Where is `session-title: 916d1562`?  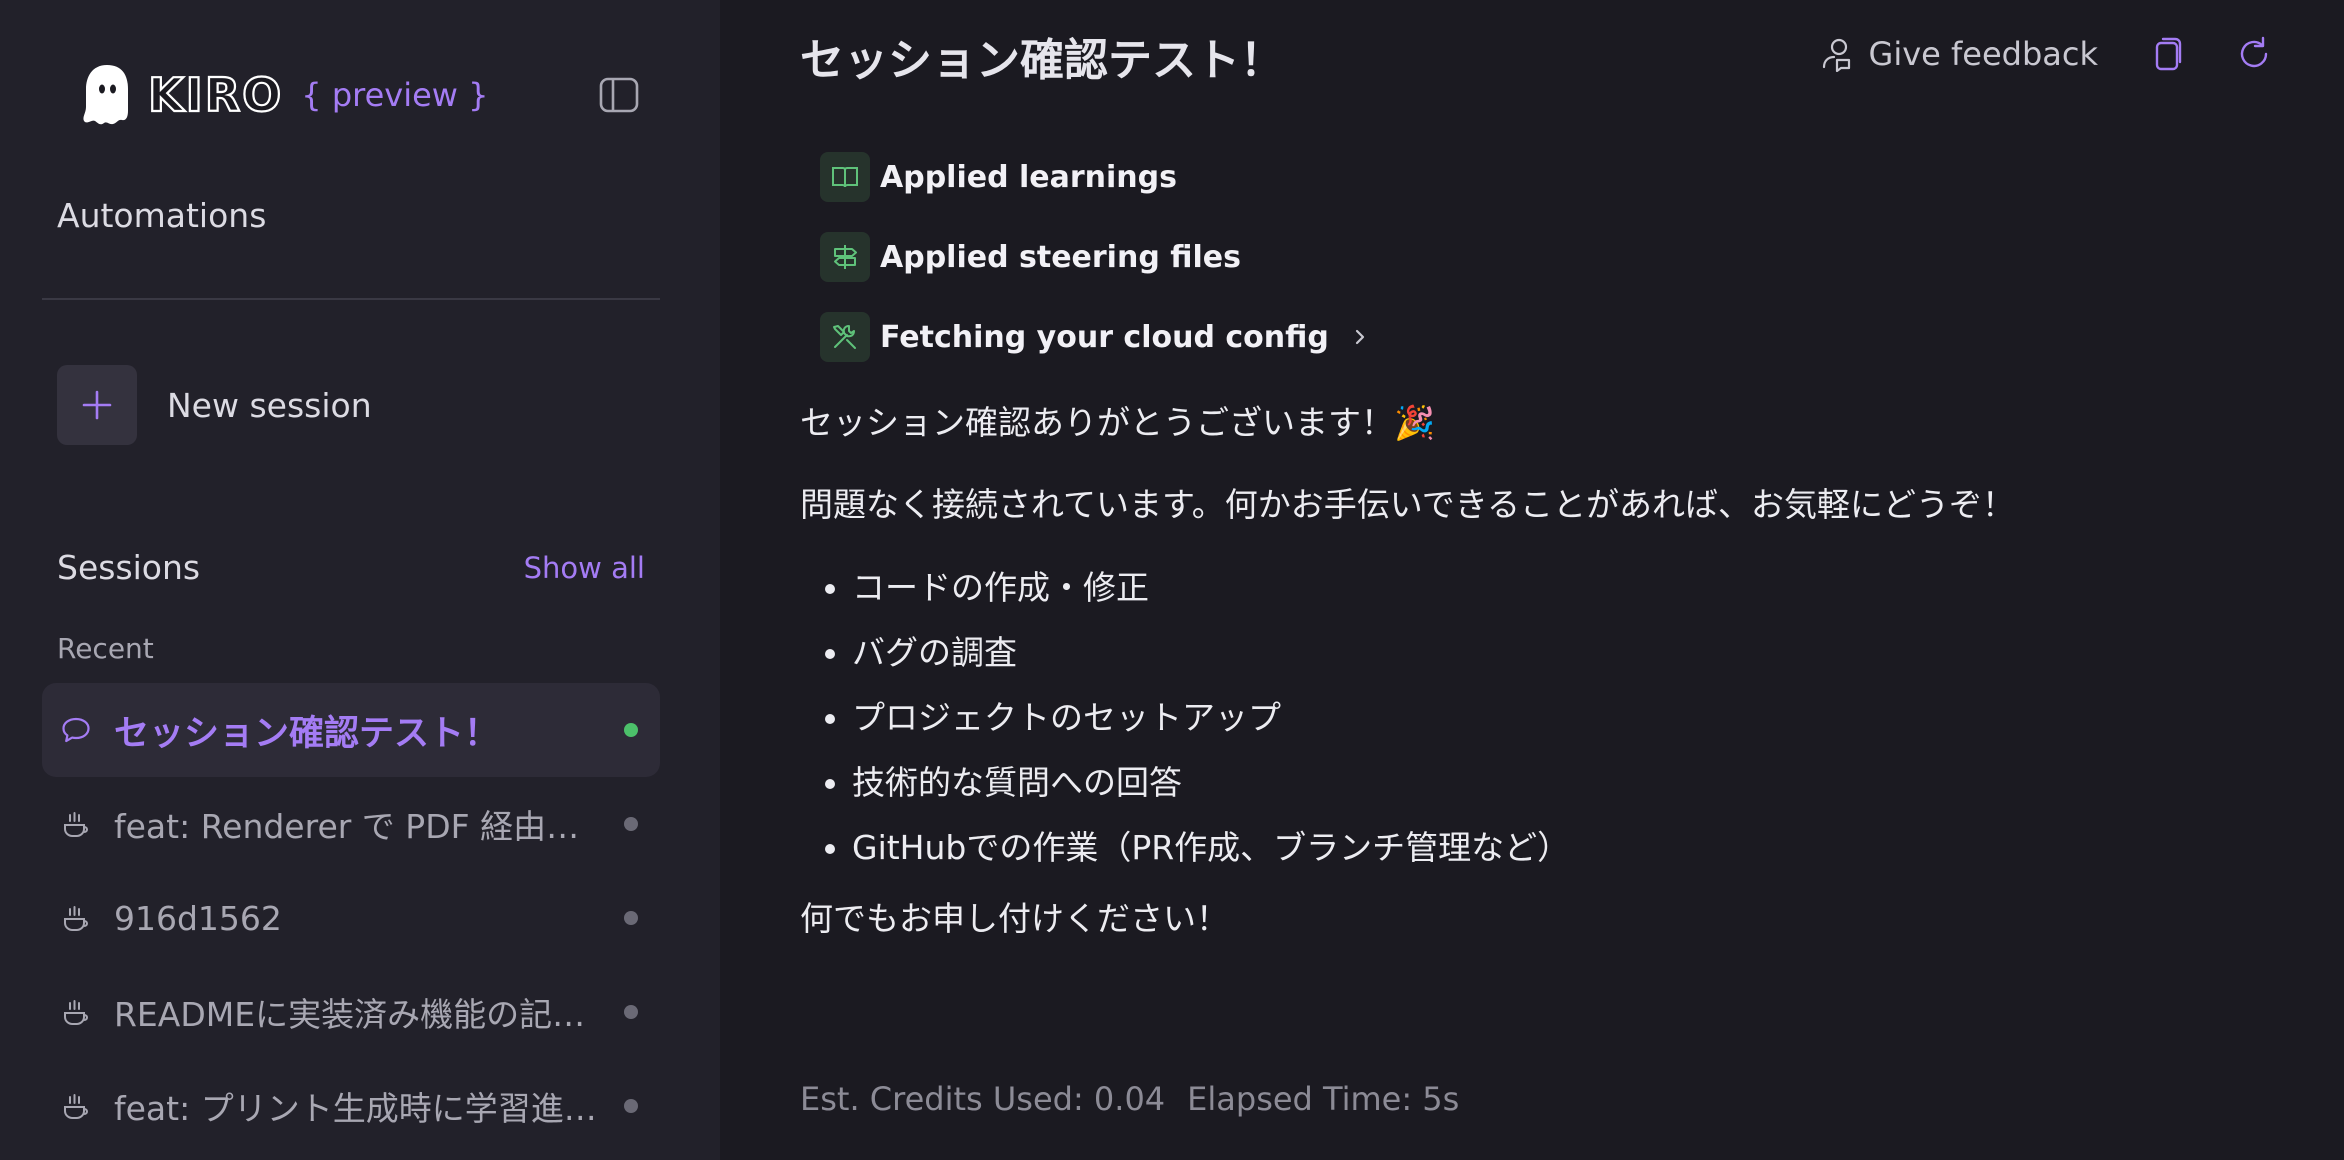 session-title: 916d1562 is located at coordinates (198, 918).